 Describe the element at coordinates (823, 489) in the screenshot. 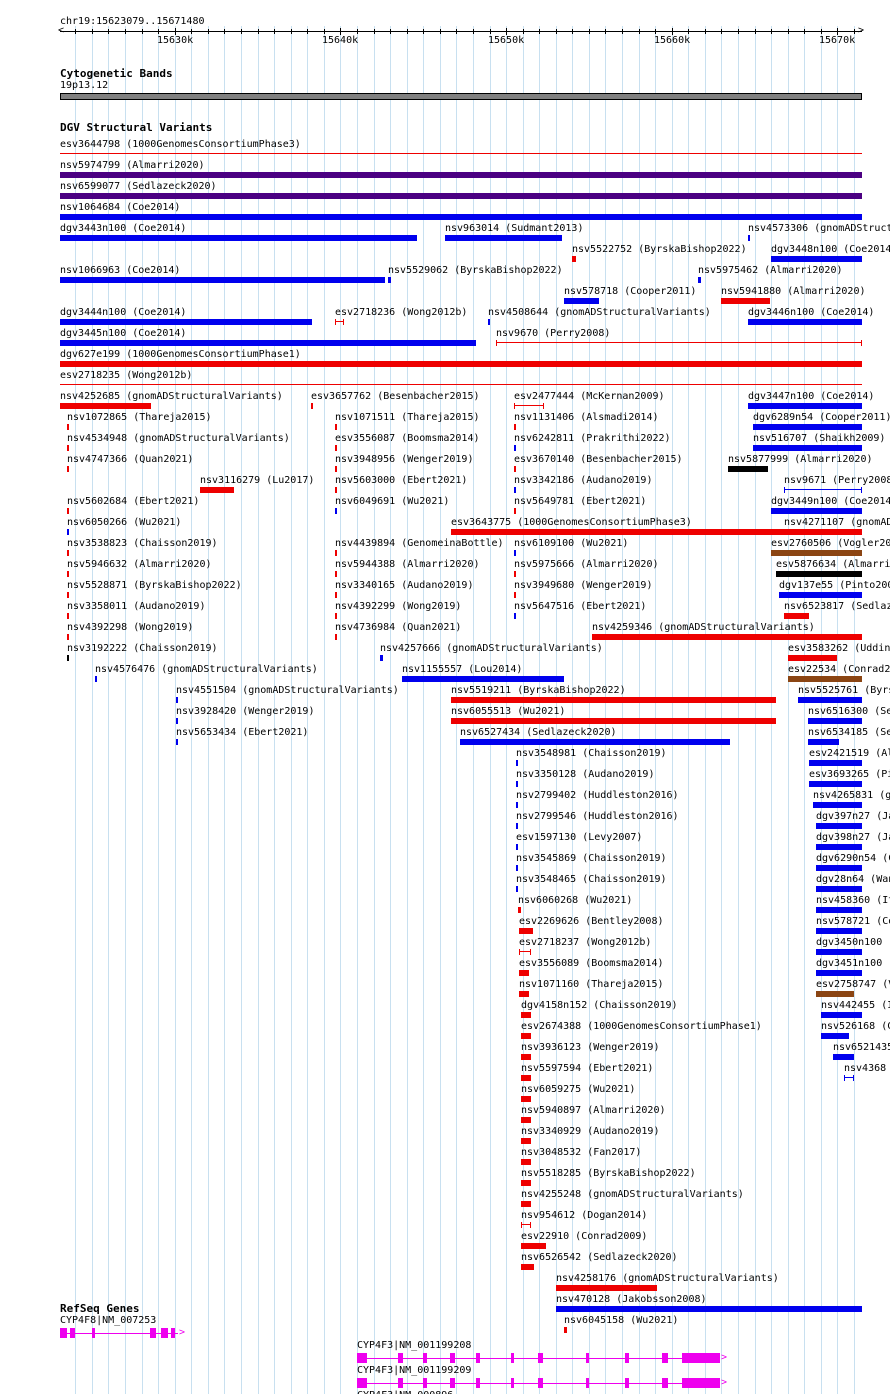

I see `sv-bracket-line` at that location.